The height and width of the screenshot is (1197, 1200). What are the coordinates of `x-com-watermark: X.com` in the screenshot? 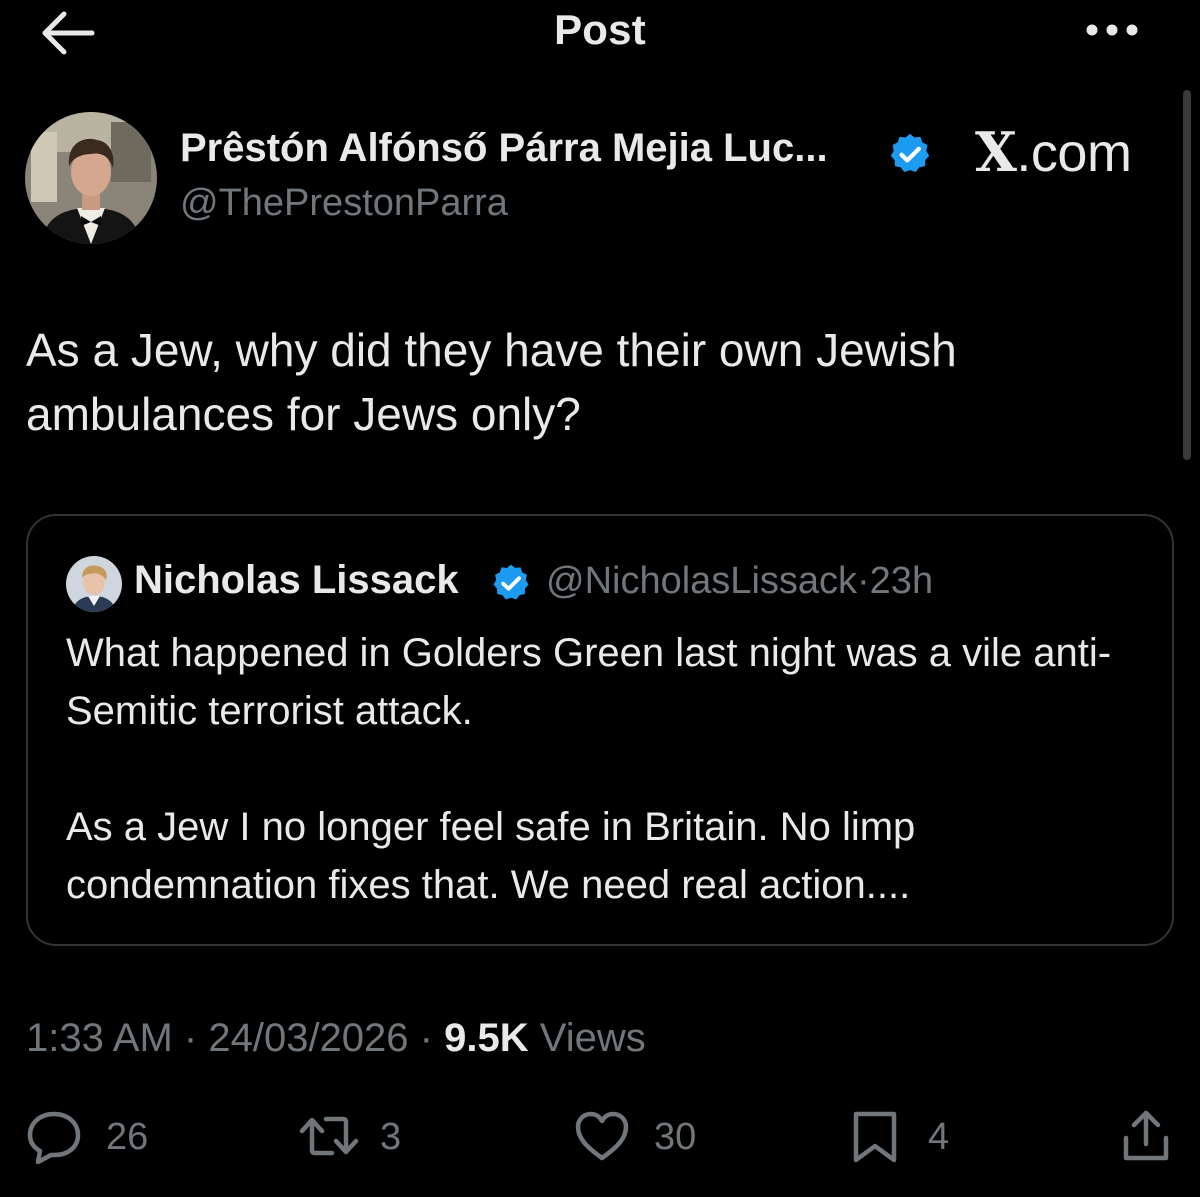 It's located at (1053, 152).